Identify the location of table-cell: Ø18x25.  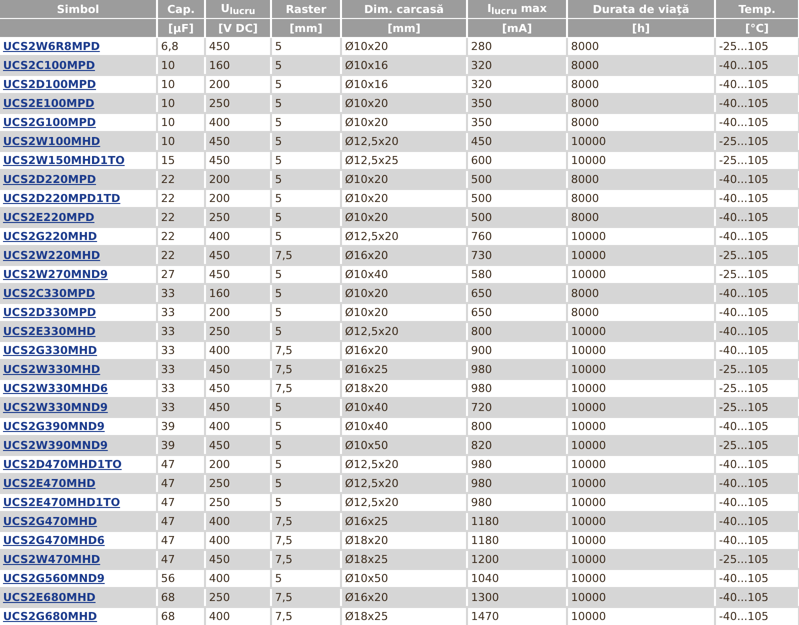
(404, 616).